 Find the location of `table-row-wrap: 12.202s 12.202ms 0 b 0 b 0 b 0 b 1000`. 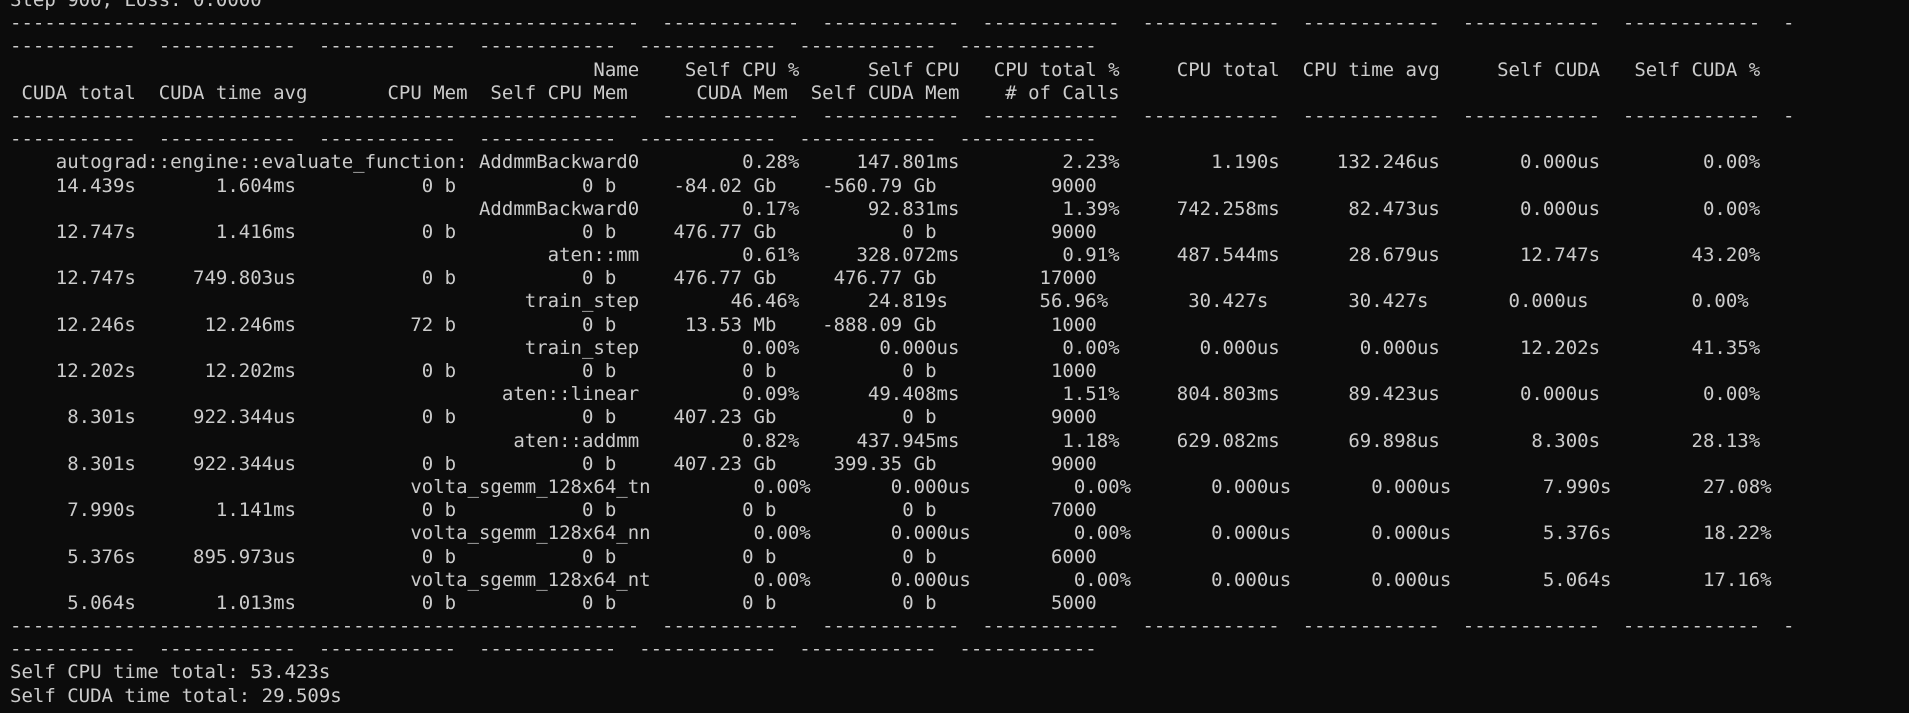

table-row-wrap: 12.202s 12.202ms 0 b 0 b 0 b 0 b 1000 is located at coordinates (553, 371).